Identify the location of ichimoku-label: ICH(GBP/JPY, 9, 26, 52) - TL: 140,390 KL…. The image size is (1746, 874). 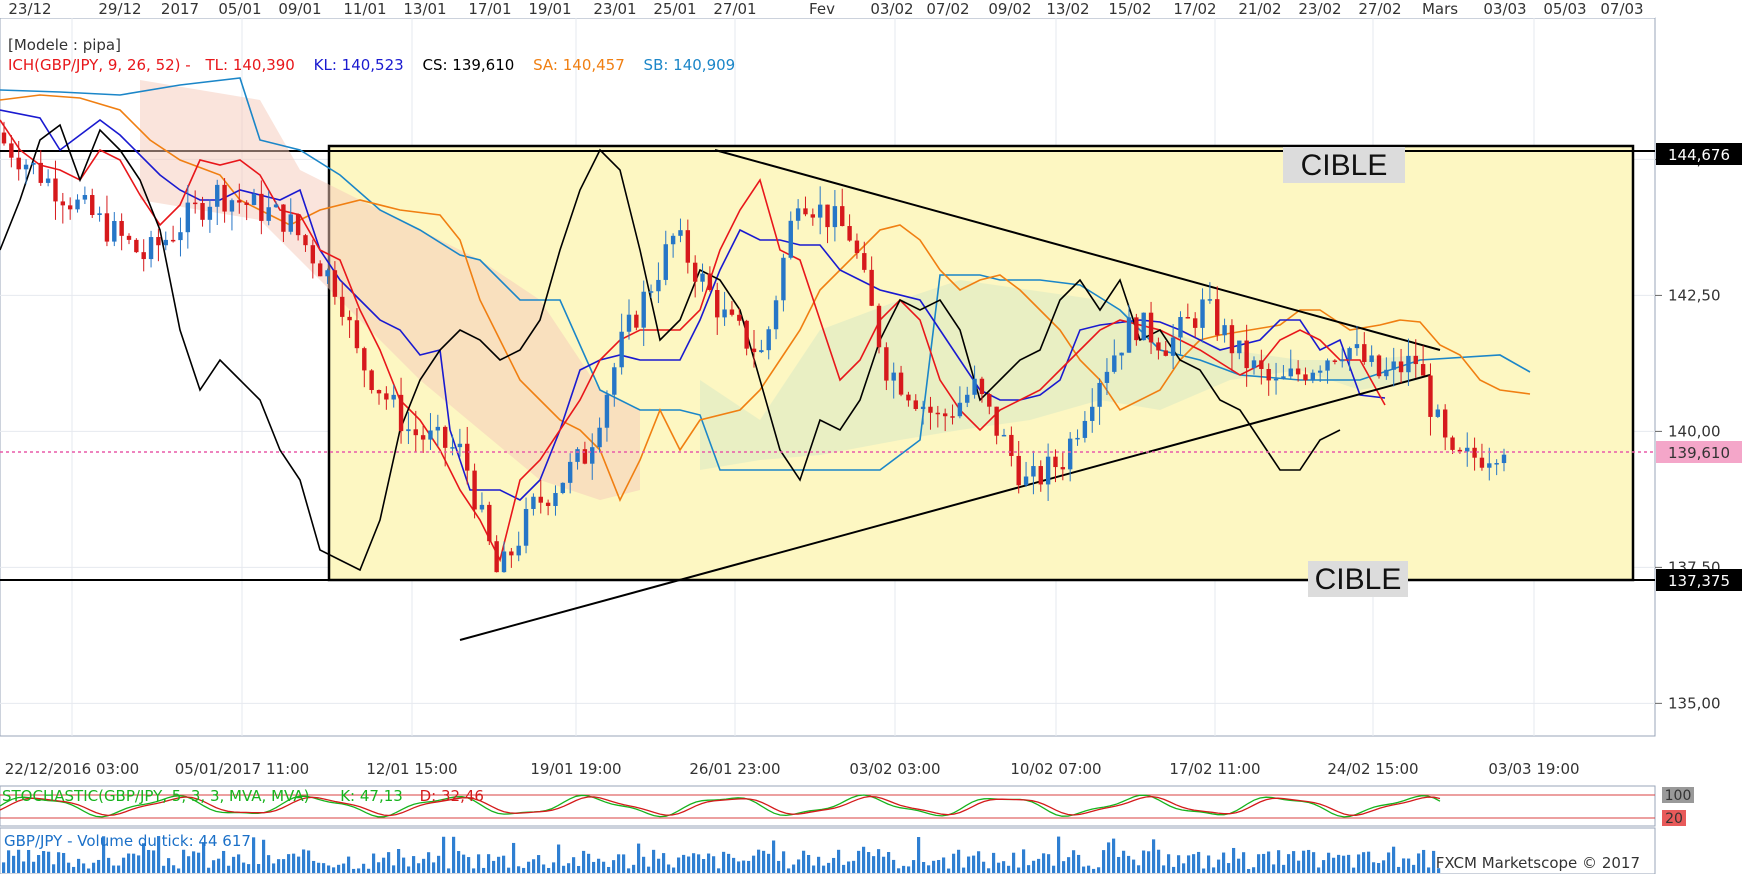
(371, 65).